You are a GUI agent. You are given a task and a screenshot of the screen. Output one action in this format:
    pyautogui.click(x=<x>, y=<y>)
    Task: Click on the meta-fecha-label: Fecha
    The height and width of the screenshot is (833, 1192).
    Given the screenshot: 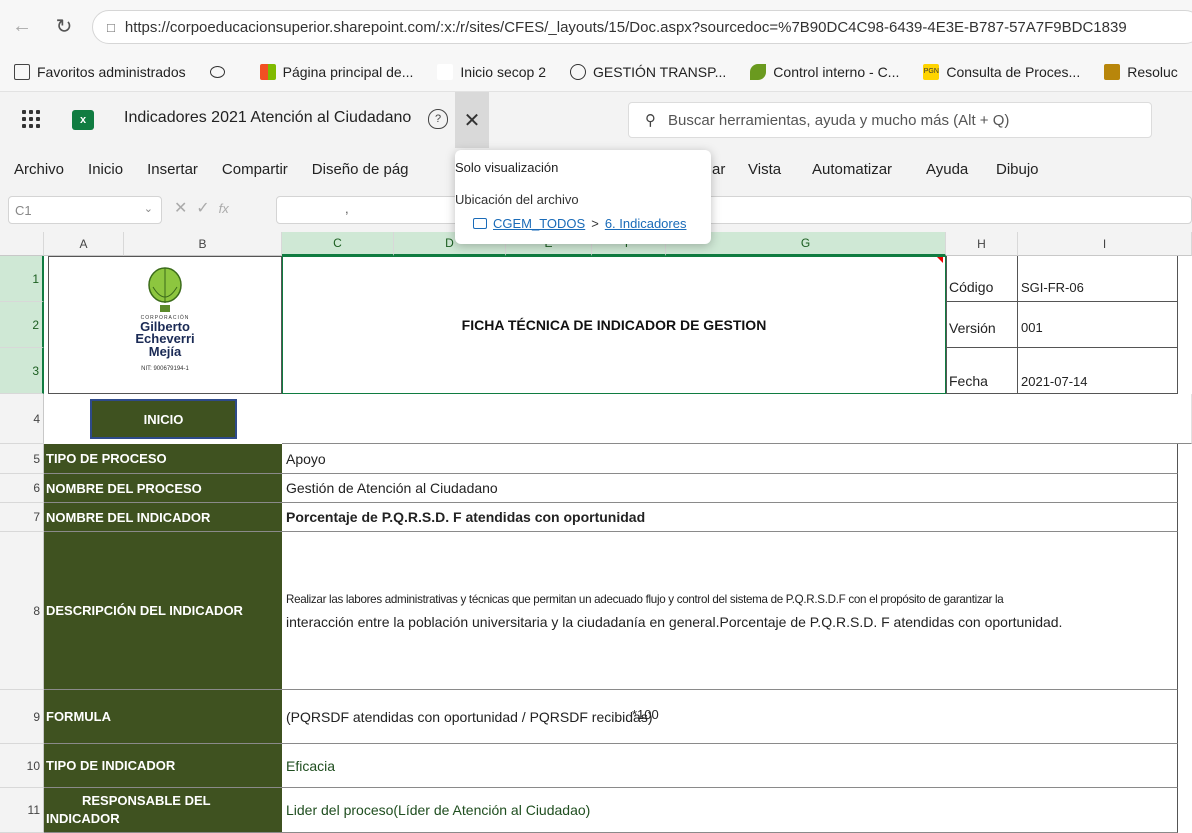 What is the action you would take?
    pyautogui.click(x=982, y=371)
    